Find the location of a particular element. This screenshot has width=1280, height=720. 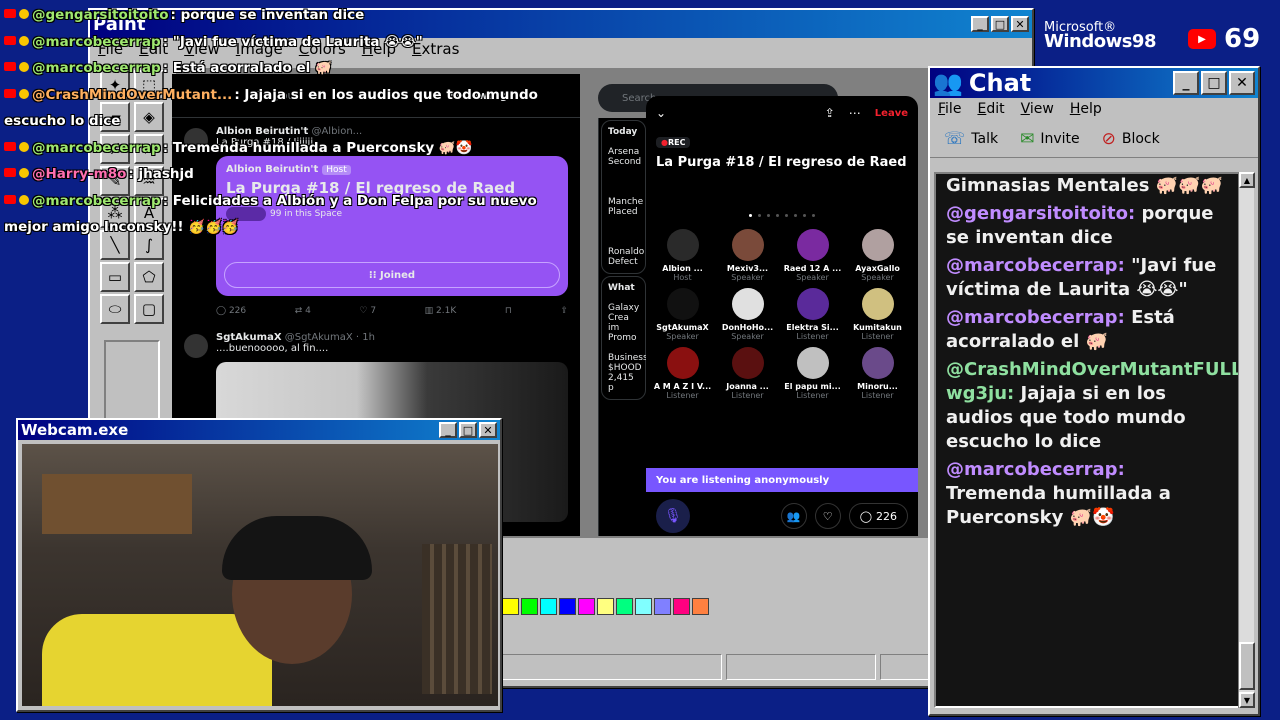

menu-view: View is located at coordinates (1037, 109).